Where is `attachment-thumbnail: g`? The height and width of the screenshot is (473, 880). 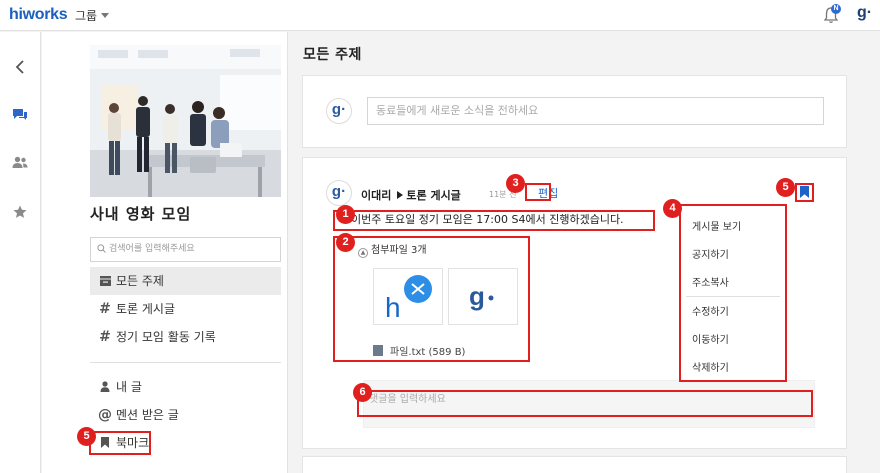
attachment-thumbnail: g is located at coordinates (483, 296).